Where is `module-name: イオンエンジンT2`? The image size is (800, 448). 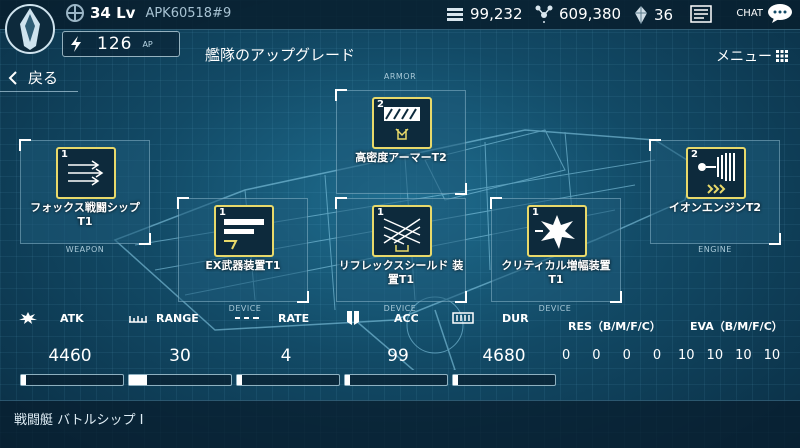
module-name: イオンエンジンT2 is located at coordinates (715, 207).